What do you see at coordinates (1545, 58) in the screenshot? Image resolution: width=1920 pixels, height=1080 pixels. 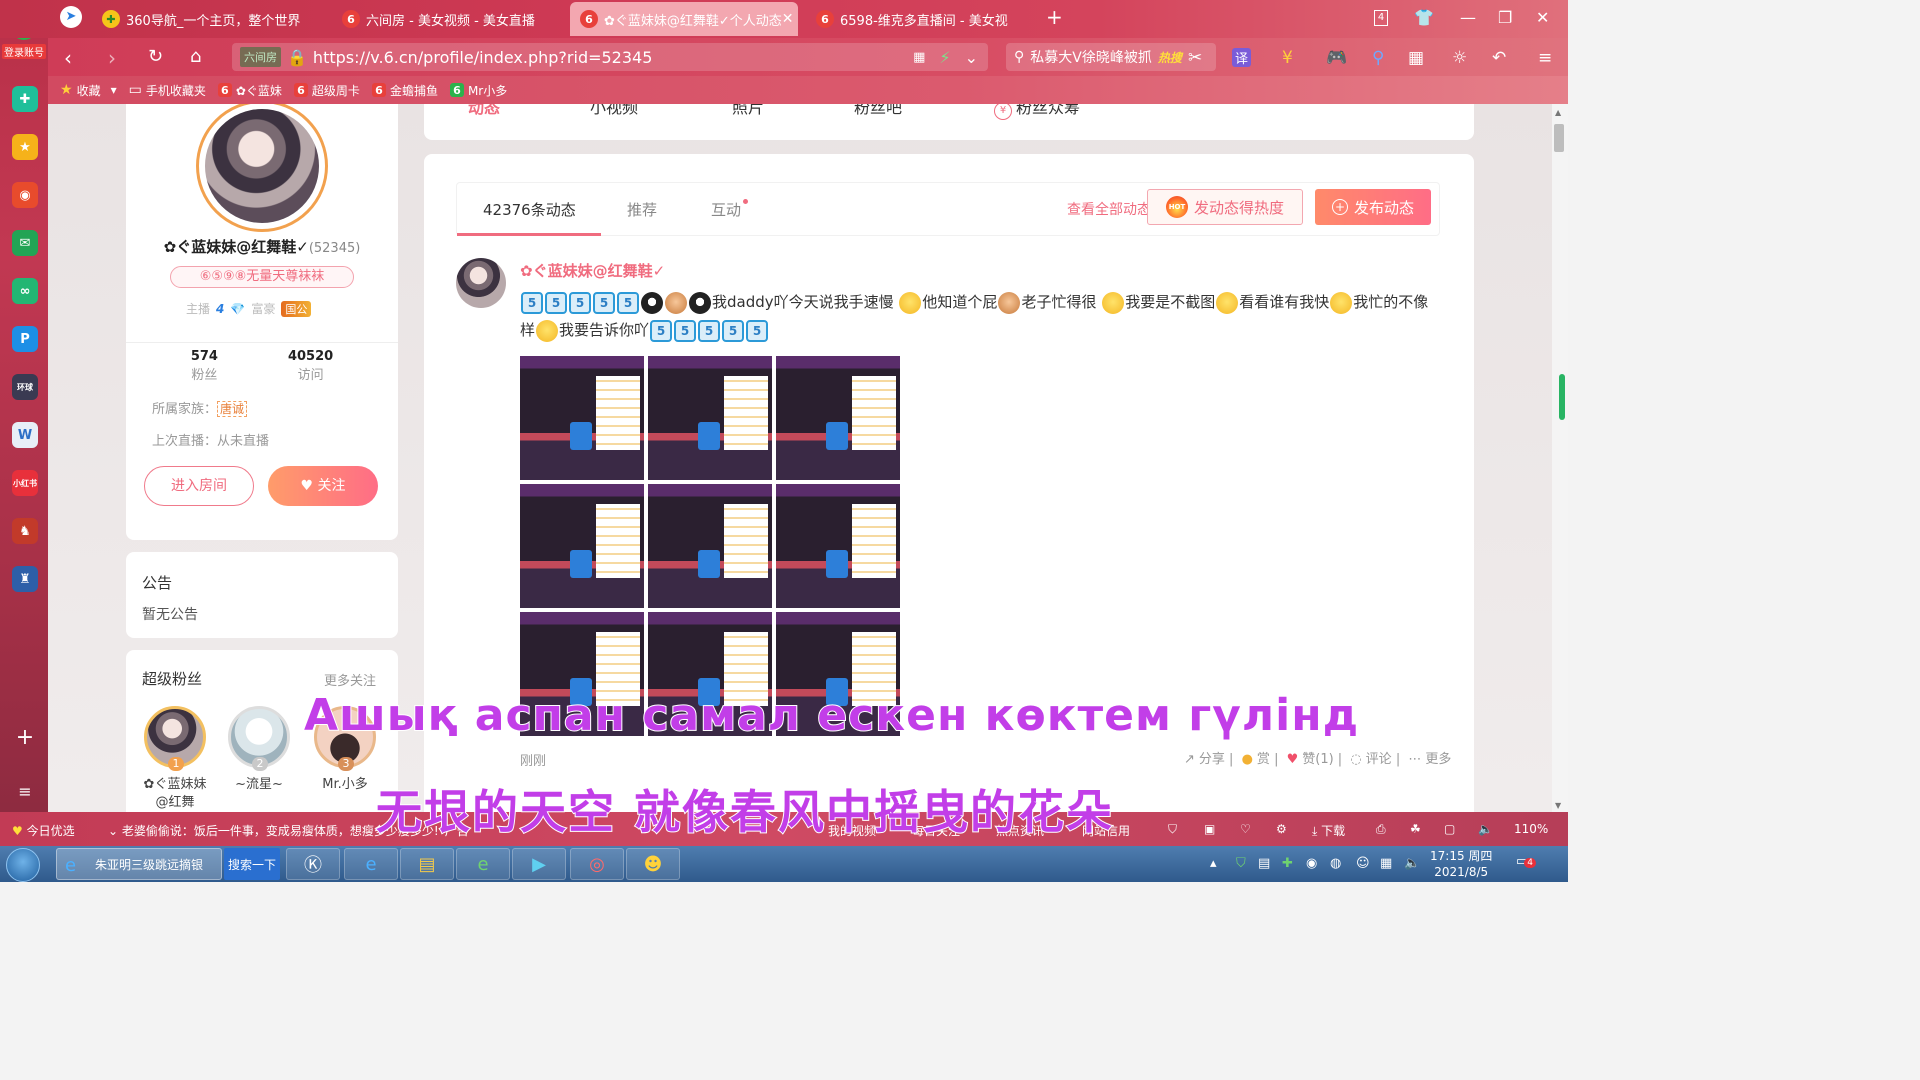 I see `main-menu-icon: ≡` at bounding box center [1545, 58].